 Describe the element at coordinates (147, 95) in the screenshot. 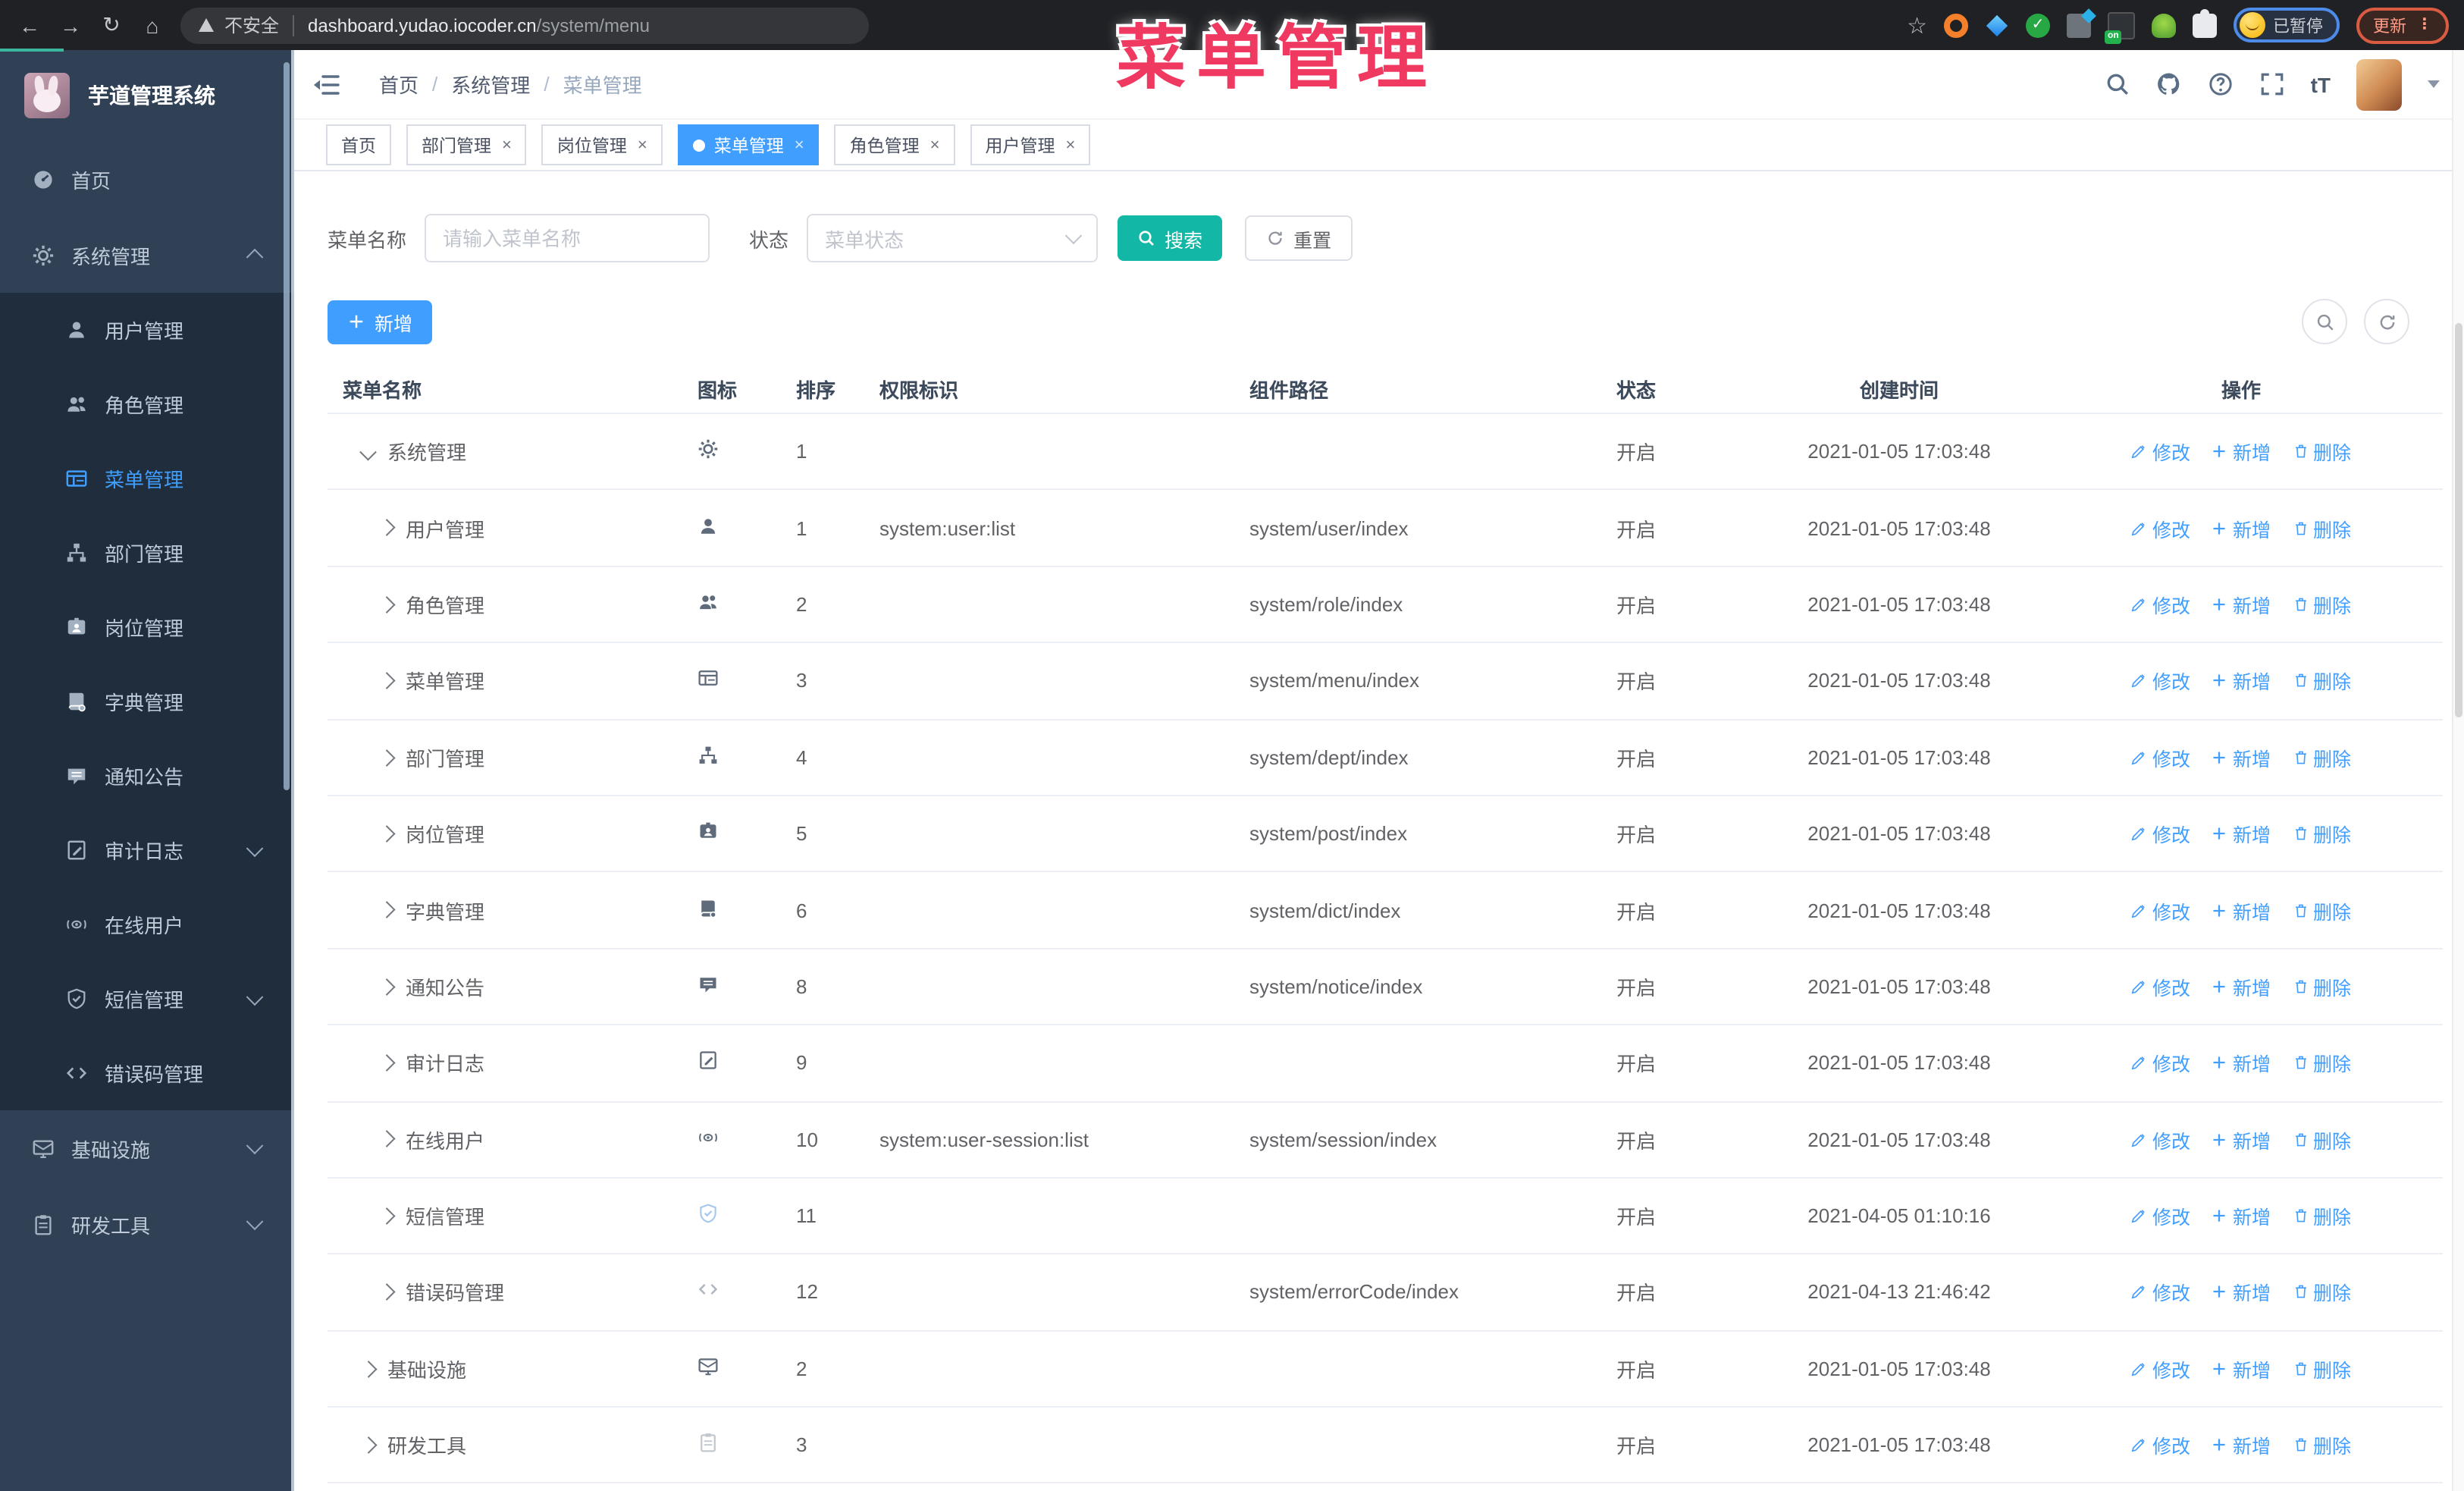

I see `sidebar-logo-row: 芋道管理系统` at that location.